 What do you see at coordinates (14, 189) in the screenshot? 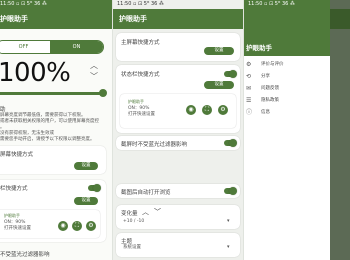
I see `notif-shortcut-label: 栏快捷方式` at bounding box center [14, 189].